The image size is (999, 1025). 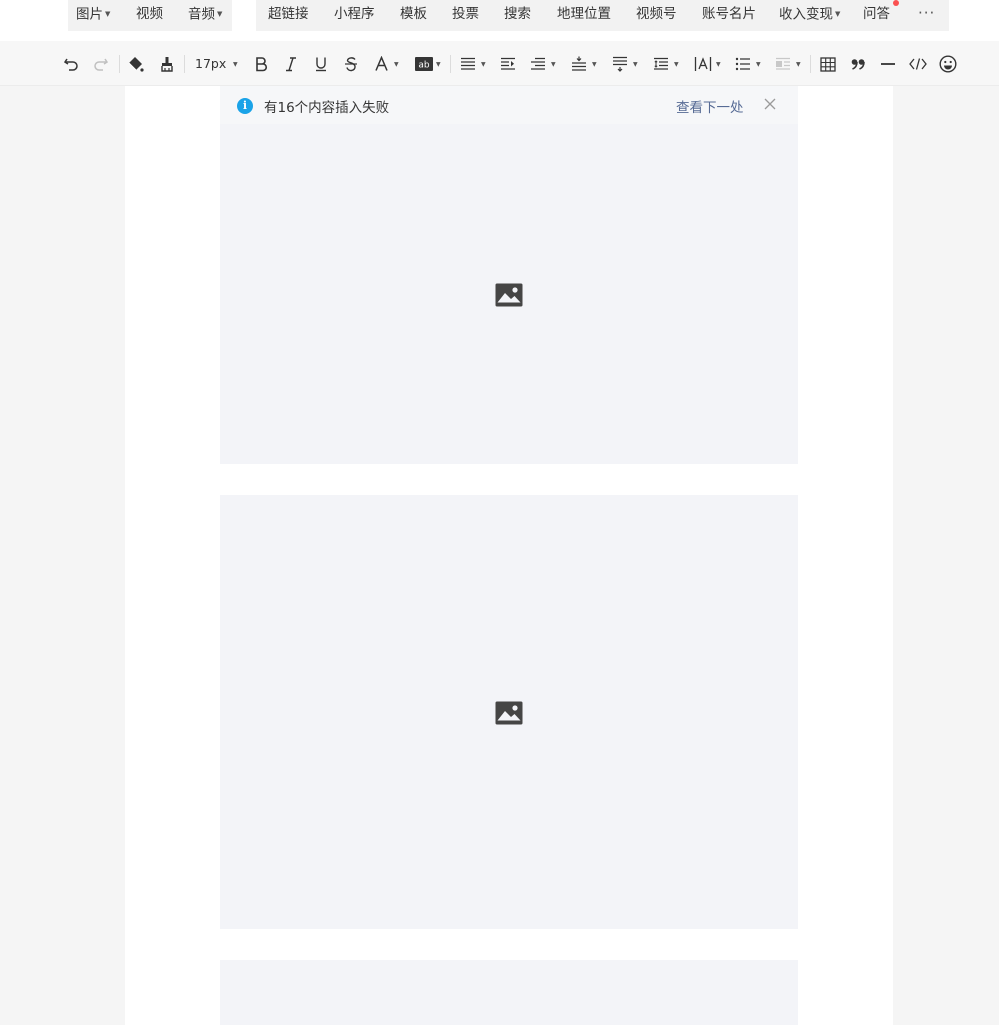 I want to click on font-color-button, so click(x=381, y=64).